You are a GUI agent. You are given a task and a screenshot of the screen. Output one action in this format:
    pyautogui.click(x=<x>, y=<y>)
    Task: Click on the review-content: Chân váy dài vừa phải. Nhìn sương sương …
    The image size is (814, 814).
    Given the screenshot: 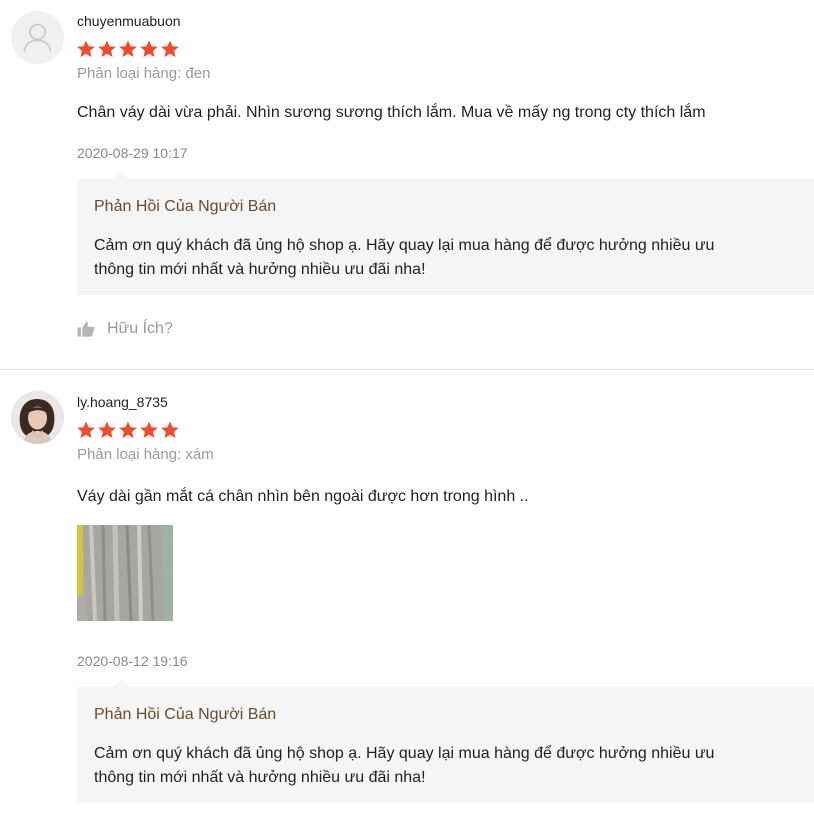 What is the action you would take?
    pyautogui.click(x=391, y=112)
    